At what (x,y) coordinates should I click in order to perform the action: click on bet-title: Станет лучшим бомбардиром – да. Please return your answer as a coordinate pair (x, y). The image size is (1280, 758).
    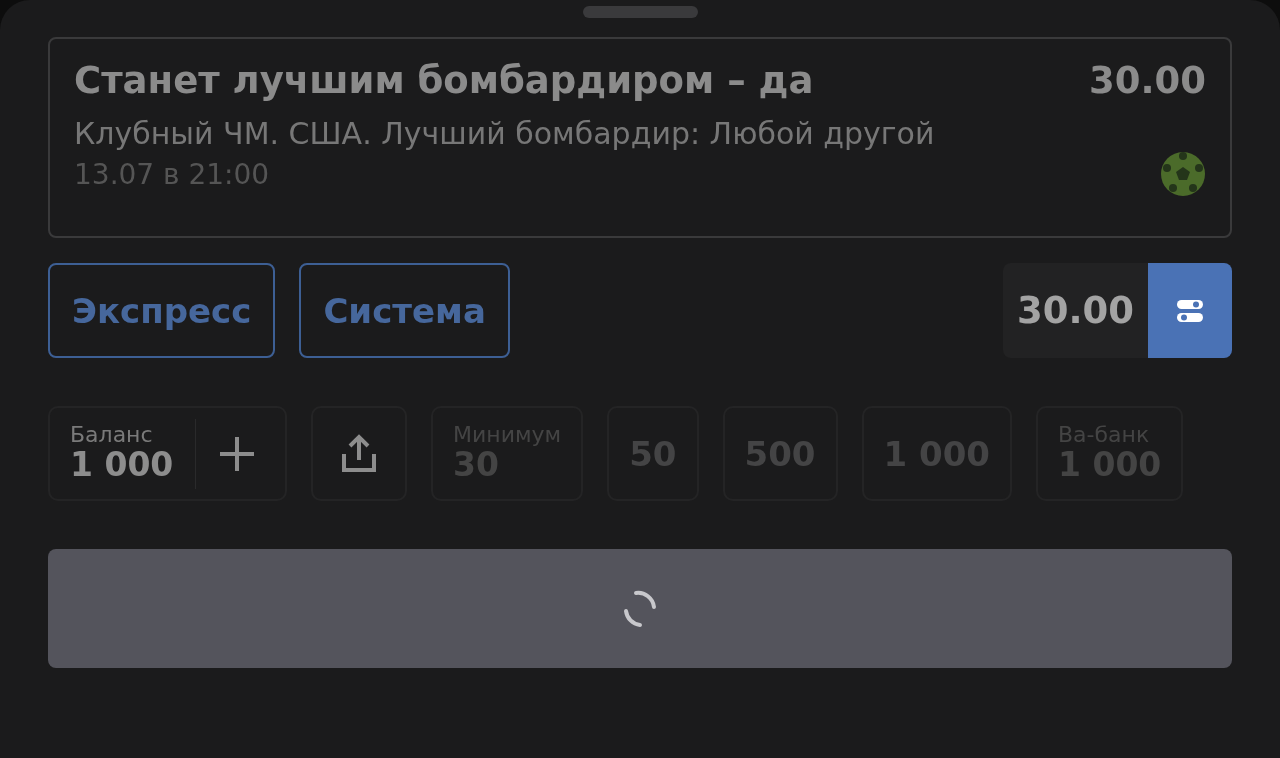
    Looking at the image, I should click on (444, 80).